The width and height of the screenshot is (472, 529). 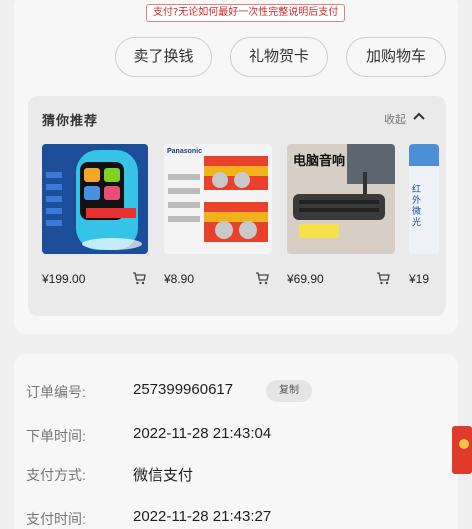 What do you see at coordinates (341, 199) in the screenshot?
I see `product-card-speaker: 电脑音响` at bounding box center [341, 199].